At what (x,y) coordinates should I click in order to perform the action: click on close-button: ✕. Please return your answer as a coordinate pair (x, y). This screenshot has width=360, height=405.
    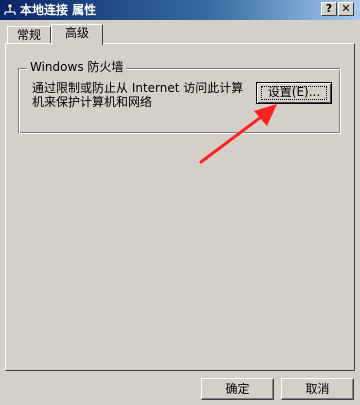
    Looking at the image, I should click on (346, 9).